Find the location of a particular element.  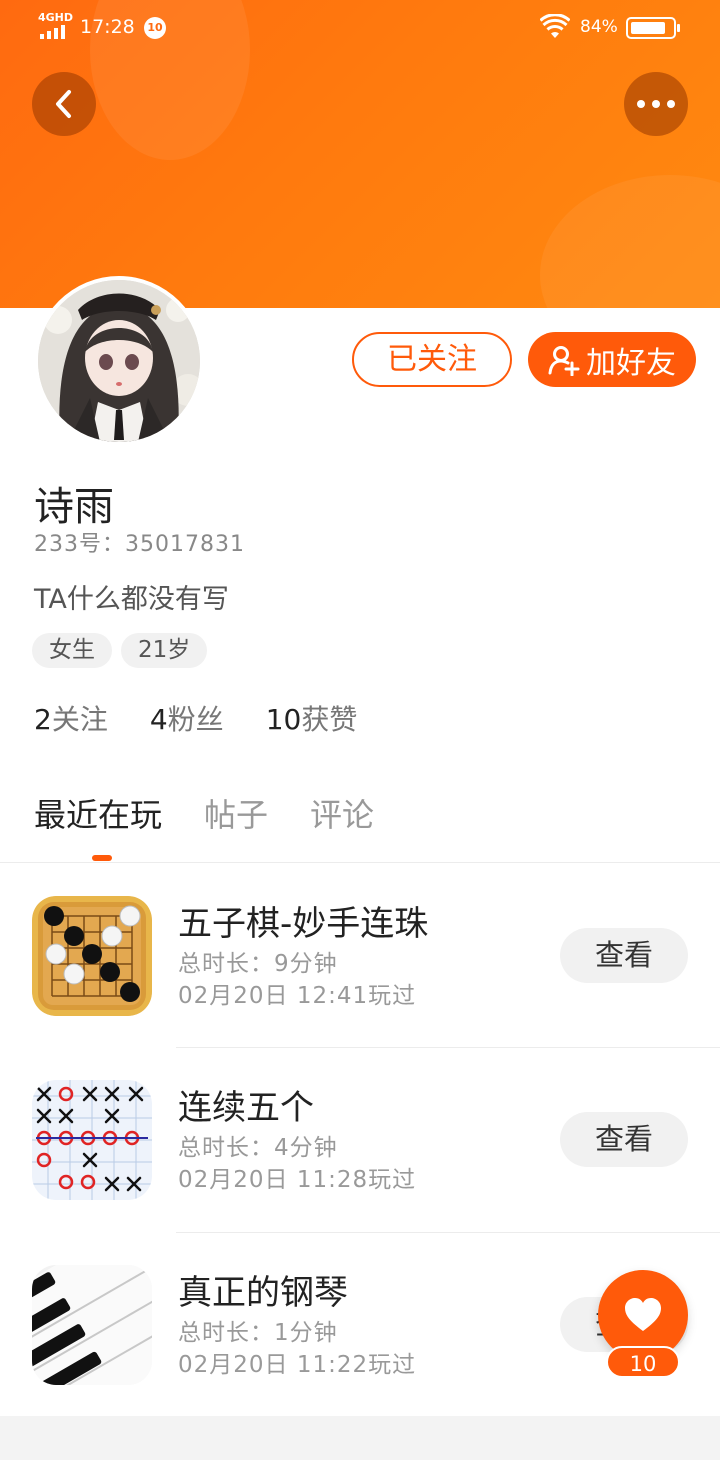

status-time: 17:28 is located at coordinates (107, 27).